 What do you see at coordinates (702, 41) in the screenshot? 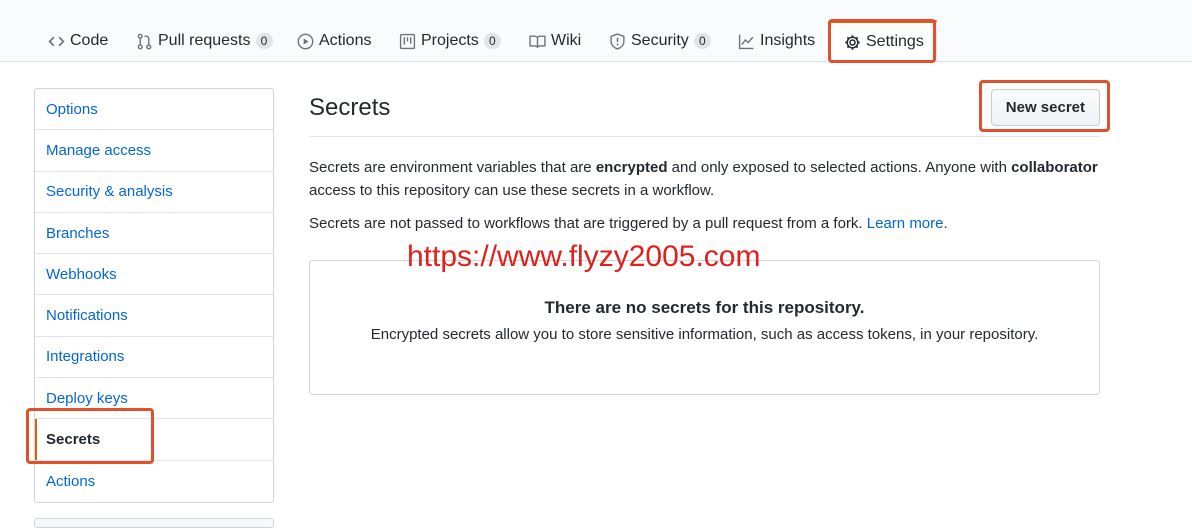
I see `security-counter: 0` at bounding box center [702, 41].